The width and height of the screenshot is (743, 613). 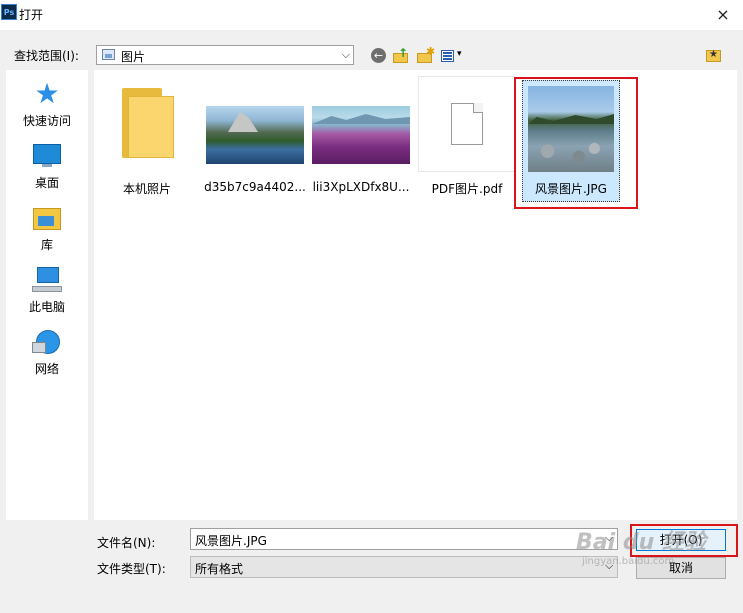 I want to click on file-name: PDF图片.pdf, so click(x=467, y=189).